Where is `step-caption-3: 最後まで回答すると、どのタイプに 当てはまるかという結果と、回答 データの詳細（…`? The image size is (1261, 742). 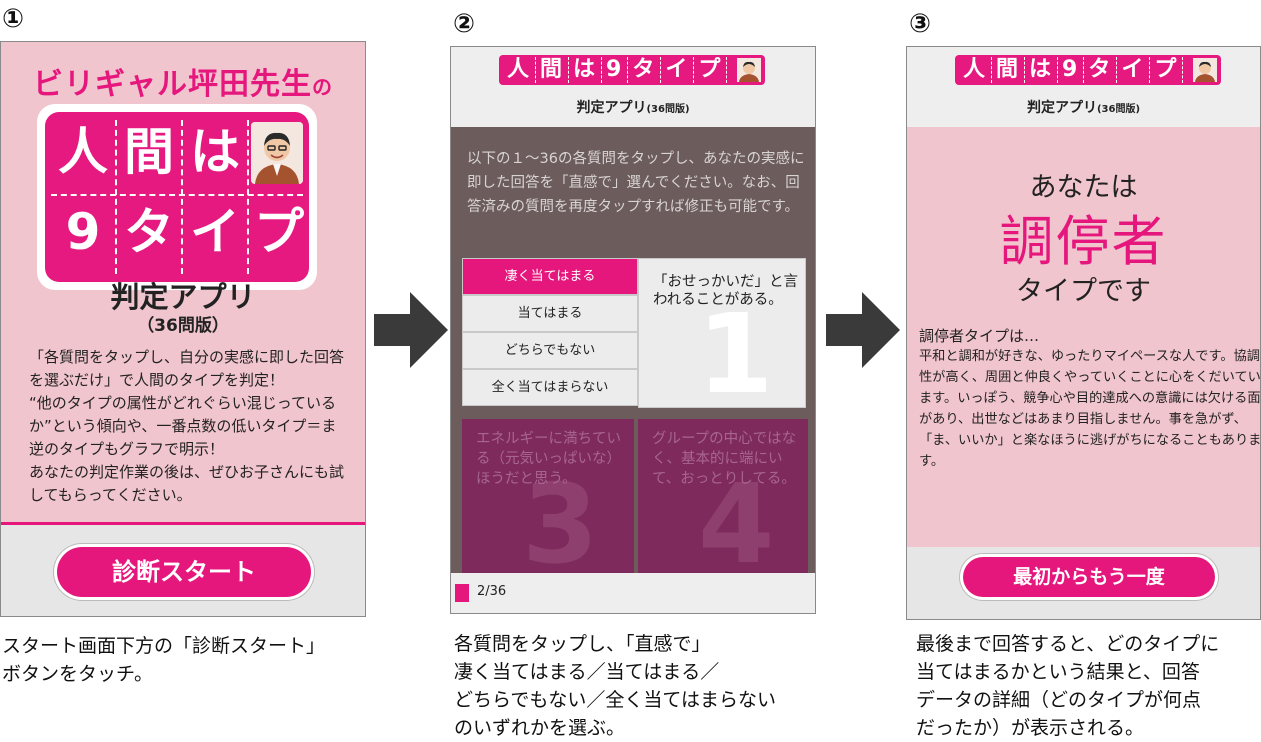
step-caption-3: 最後まで回答すると、どのタイプに 当てはまるかという結果と、回答 データの詳細（… is located at coordinates (1068, 686).